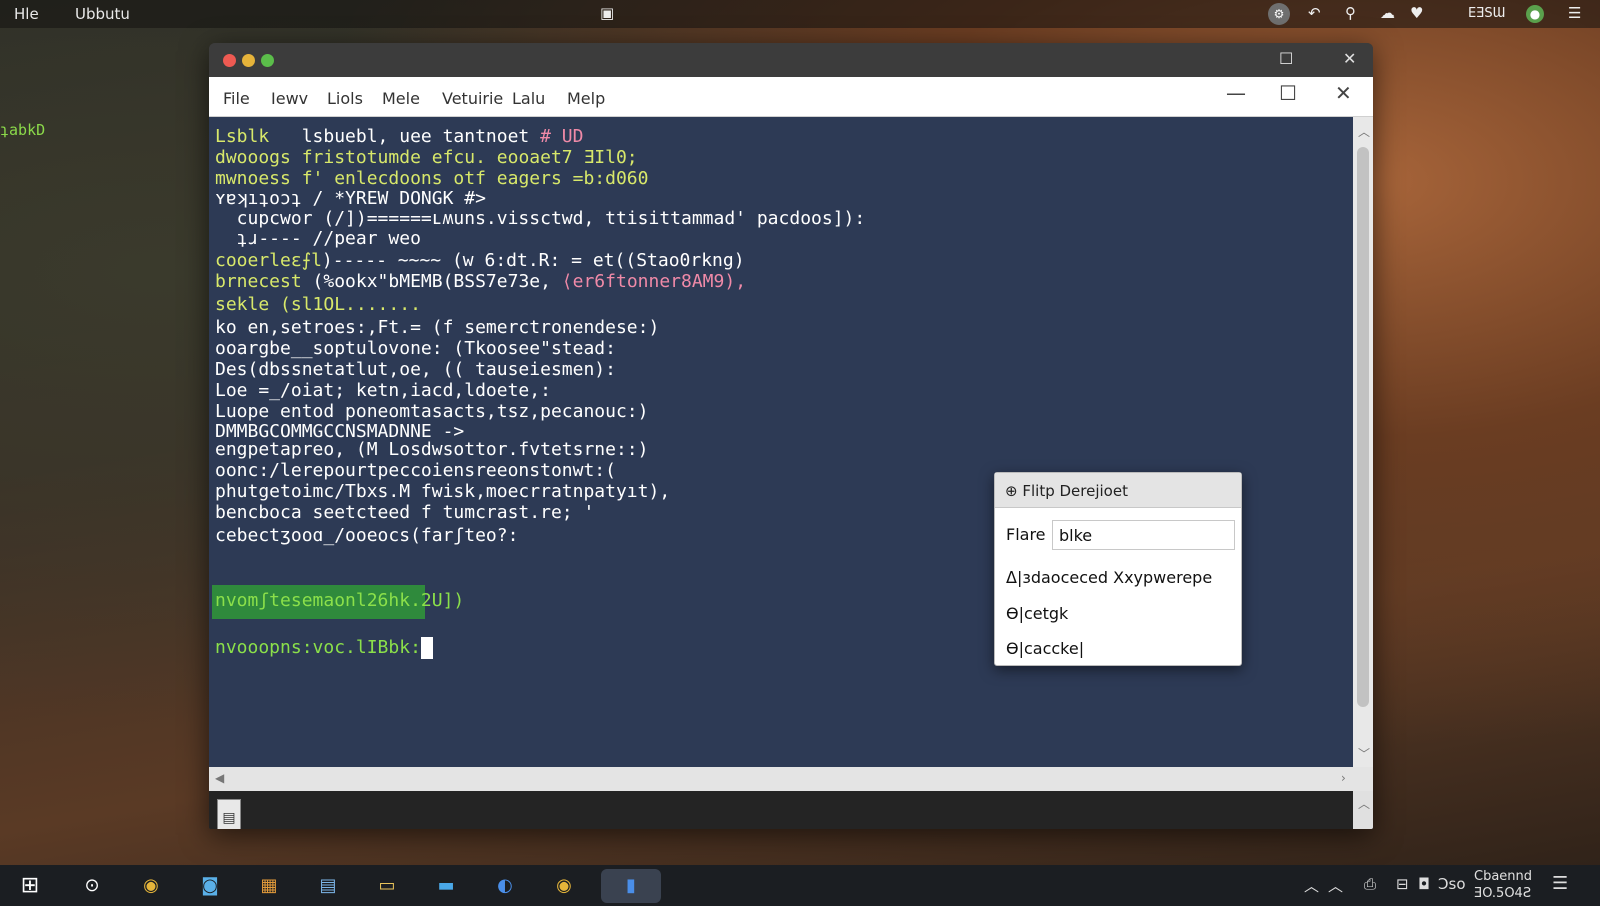  What do you see at coordinates (1311, 885) in the screenshot?
I see `chevron-up-icon: ︿` at bounding box center [1311, 885].